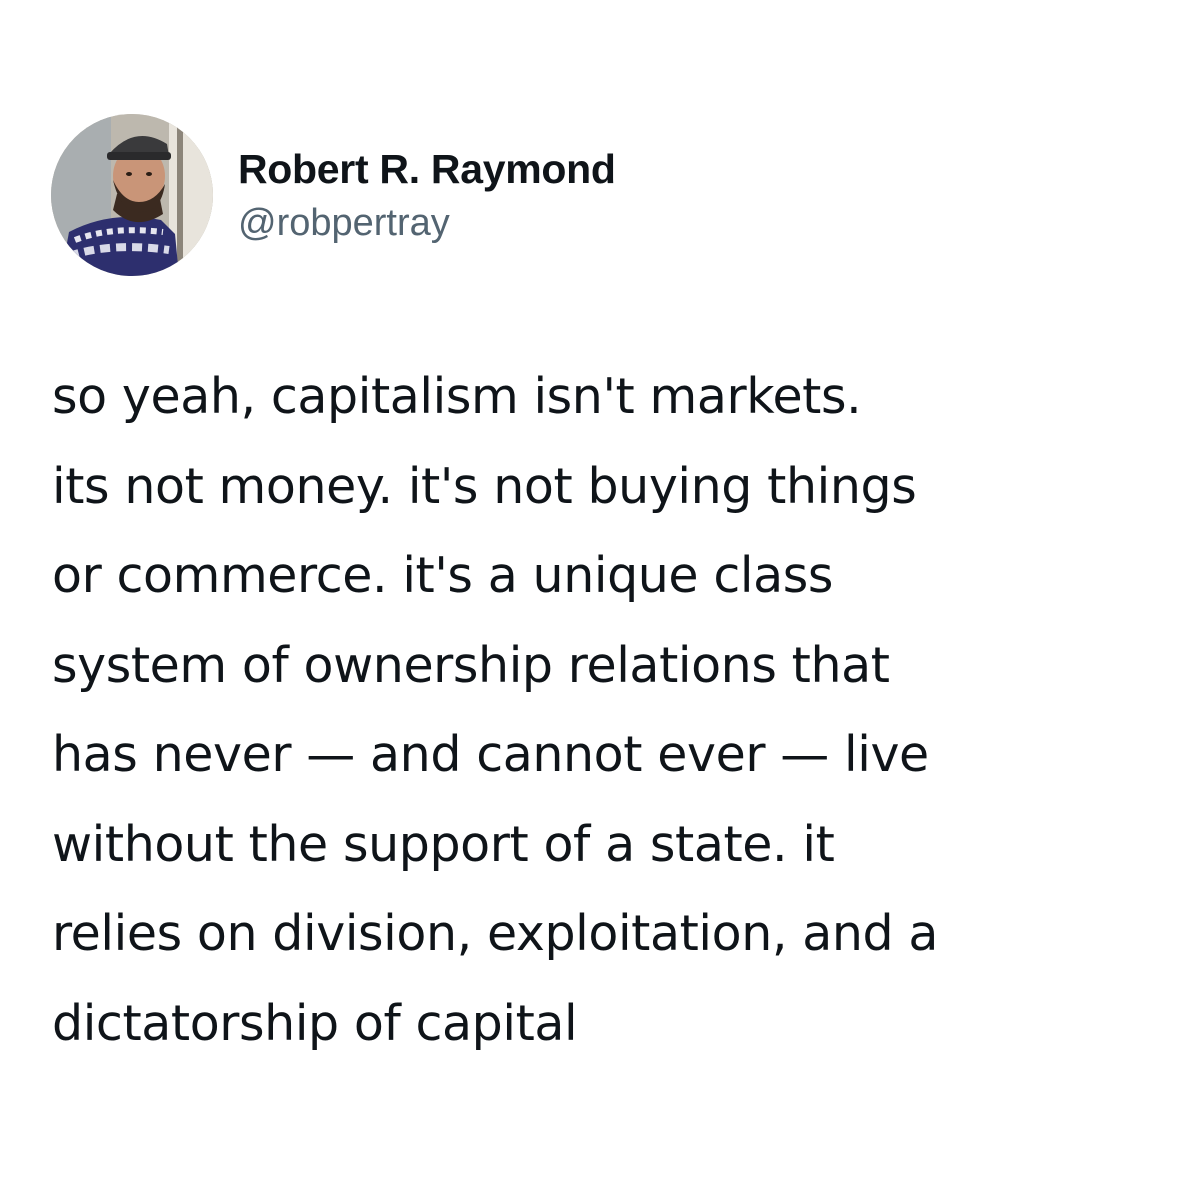 The height and width of the screenshot is (1182, 1182). Describe the element at coordinates (457, 396) in the screenshot. I see `tweet-text-line: so yeah, capitalism isn't markets.` at that location.